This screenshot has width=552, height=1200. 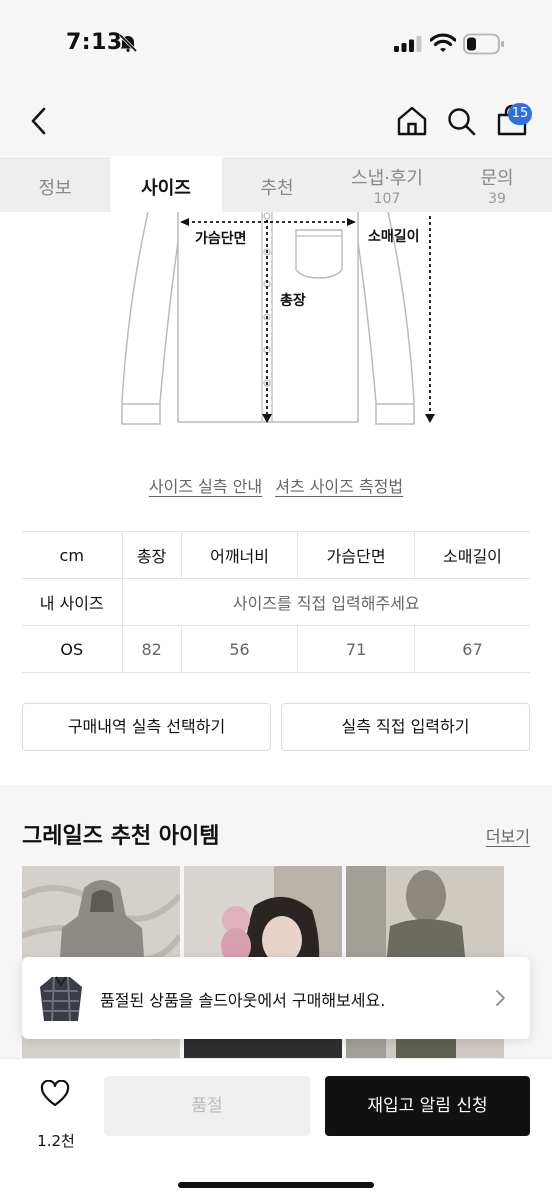 What do you see at coordinates (325, 602) in the screenshot?
I see `my-size-prompt: 사이즈를 직접 입력해주세요` at bounding box center [325, 602].